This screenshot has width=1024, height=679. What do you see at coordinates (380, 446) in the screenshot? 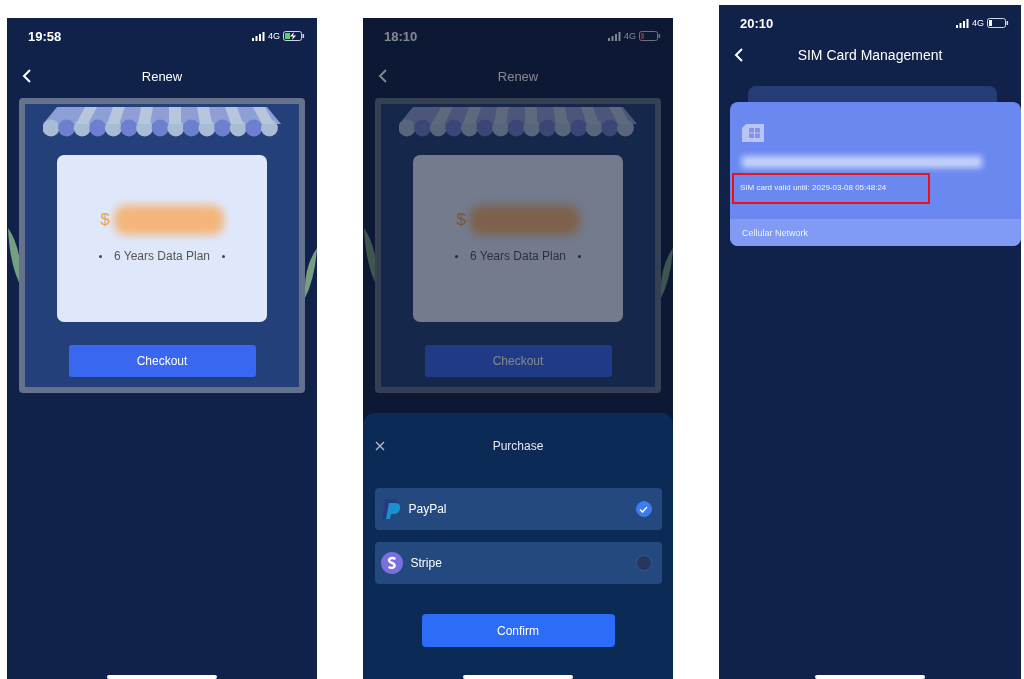
I see `close-icon` at bounding box center [380, 446].